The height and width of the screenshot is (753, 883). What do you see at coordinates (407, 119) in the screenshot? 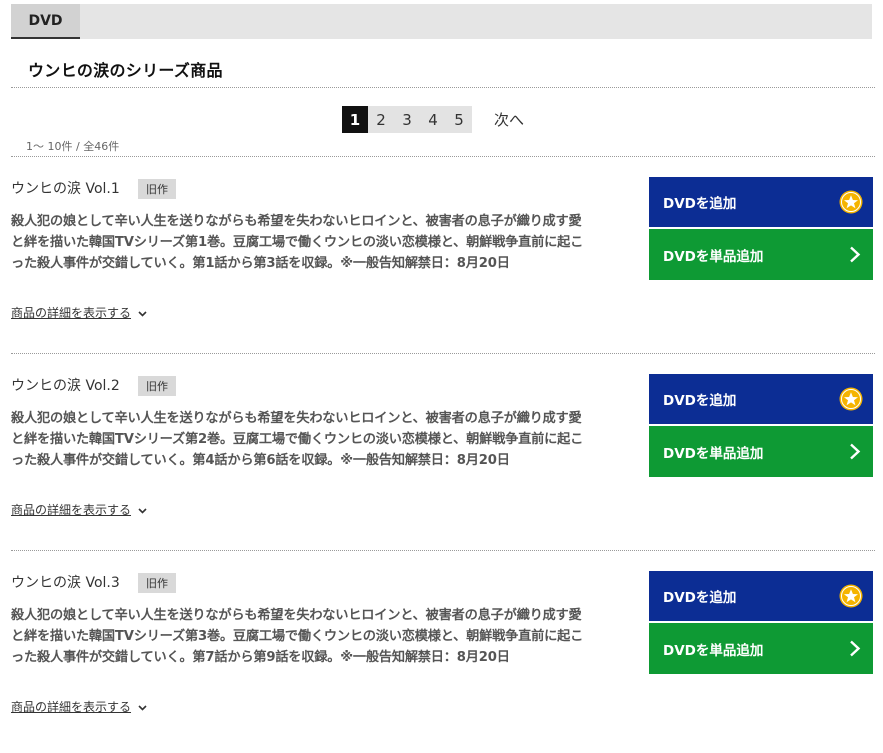
I see `page-3: 3` at bounding box center [407, 119].